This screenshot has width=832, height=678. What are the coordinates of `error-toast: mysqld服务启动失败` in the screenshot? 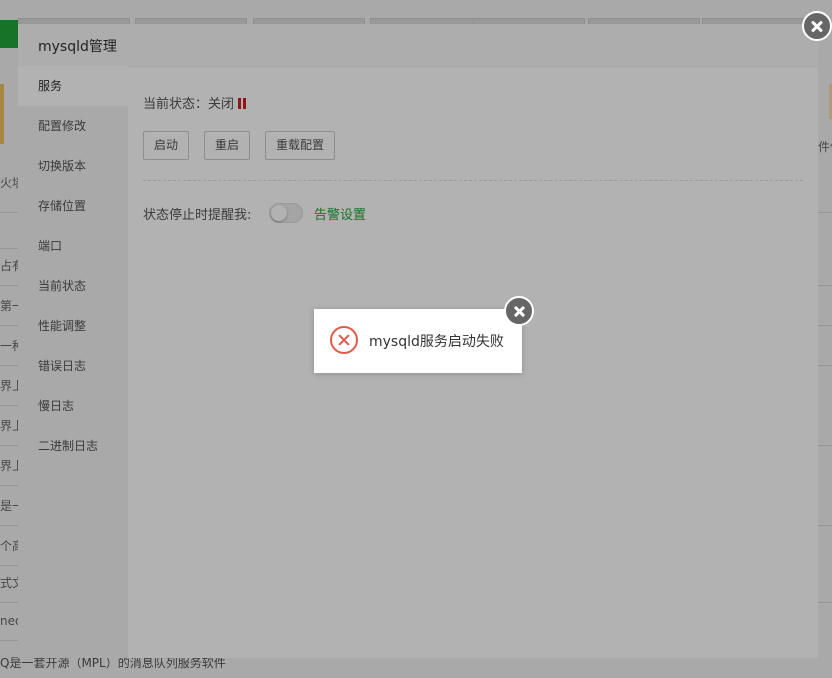 It's located at (418, 341).